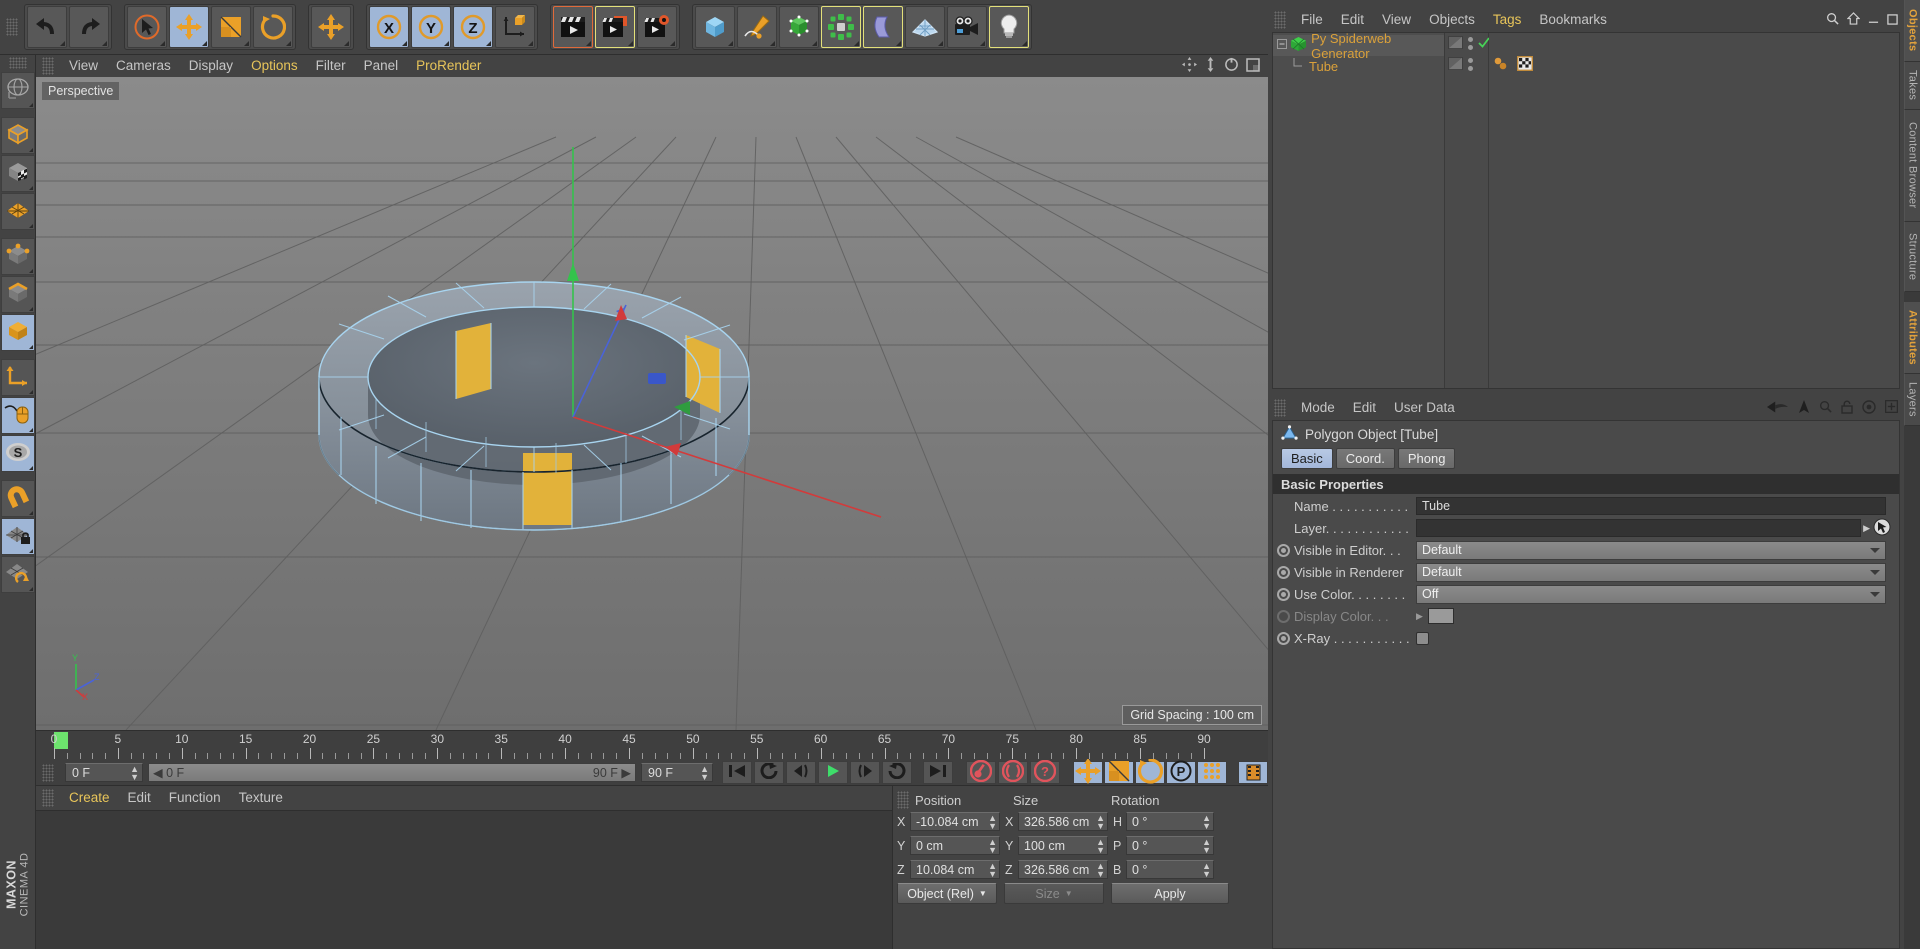 Image resolution: width=1920 pixels, height=949 pixels. Describe the element at coordinates (47, 27) in the screenshot. I see `undo-button` at that location.